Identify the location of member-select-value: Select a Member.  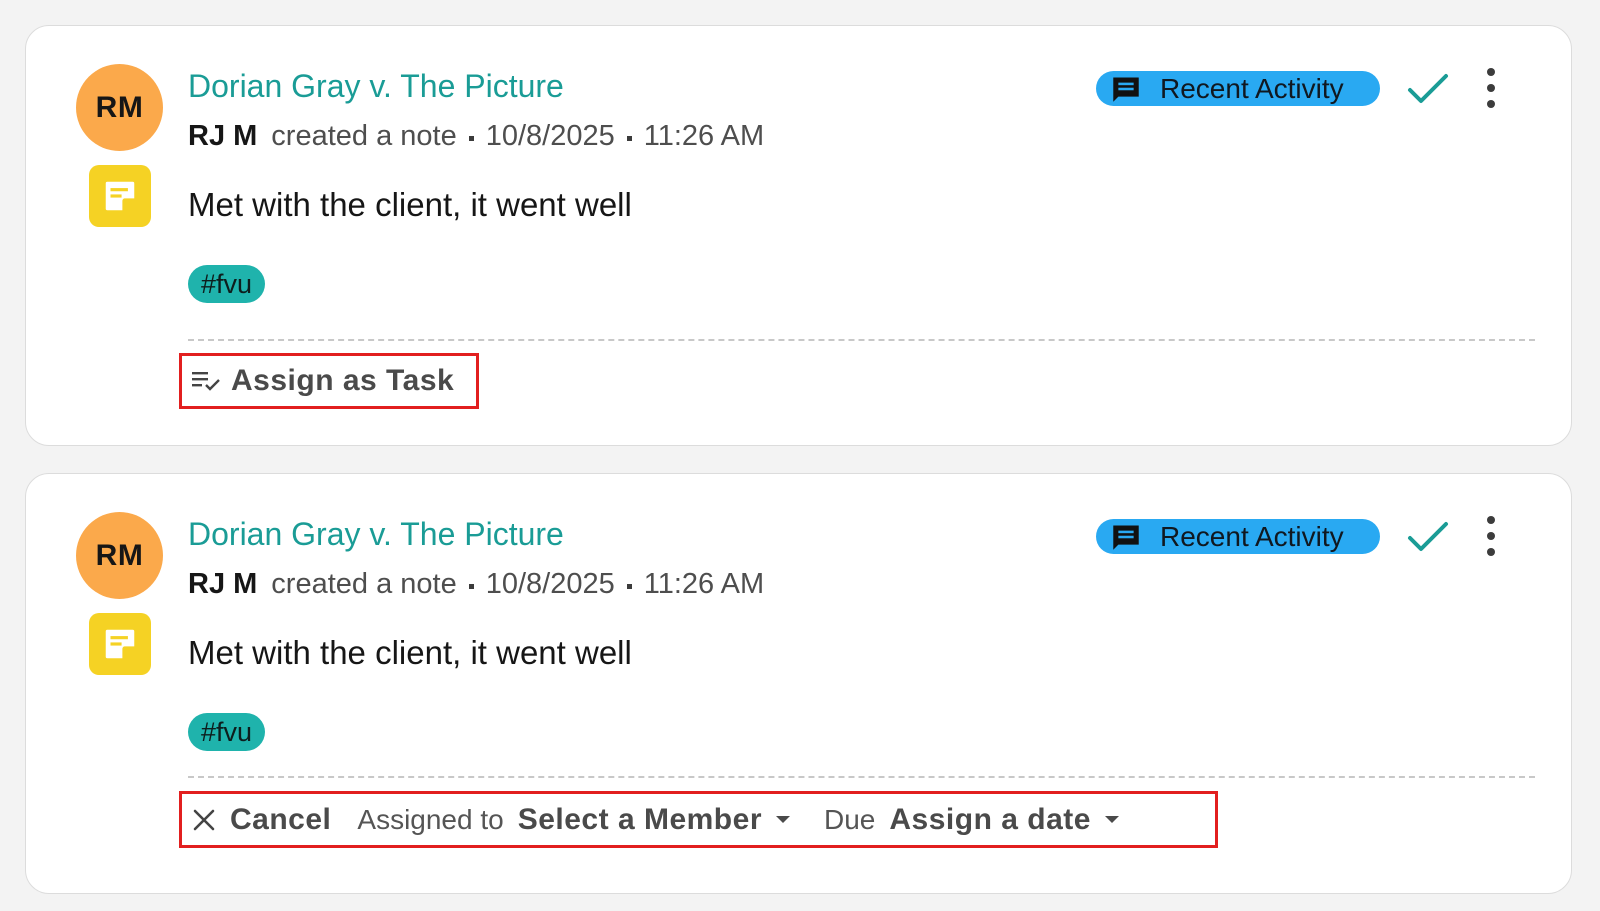
(639, 819).